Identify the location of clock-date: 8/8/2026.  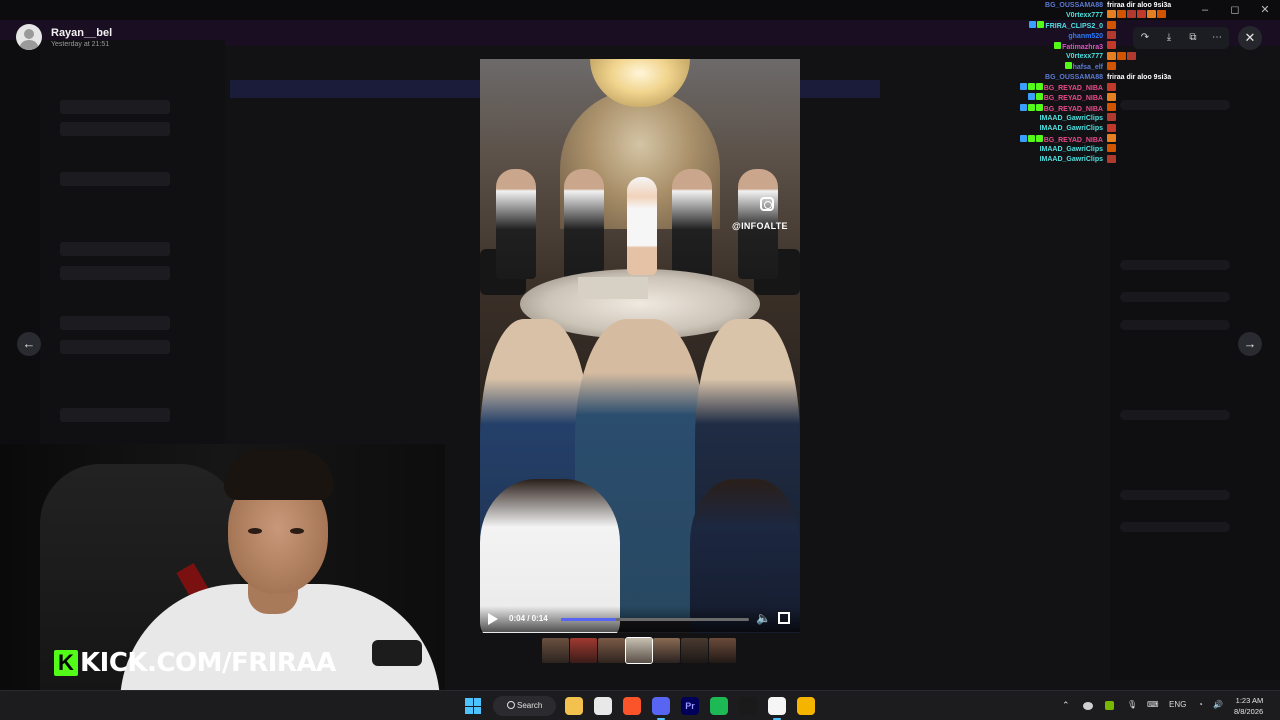
(1249, 711).